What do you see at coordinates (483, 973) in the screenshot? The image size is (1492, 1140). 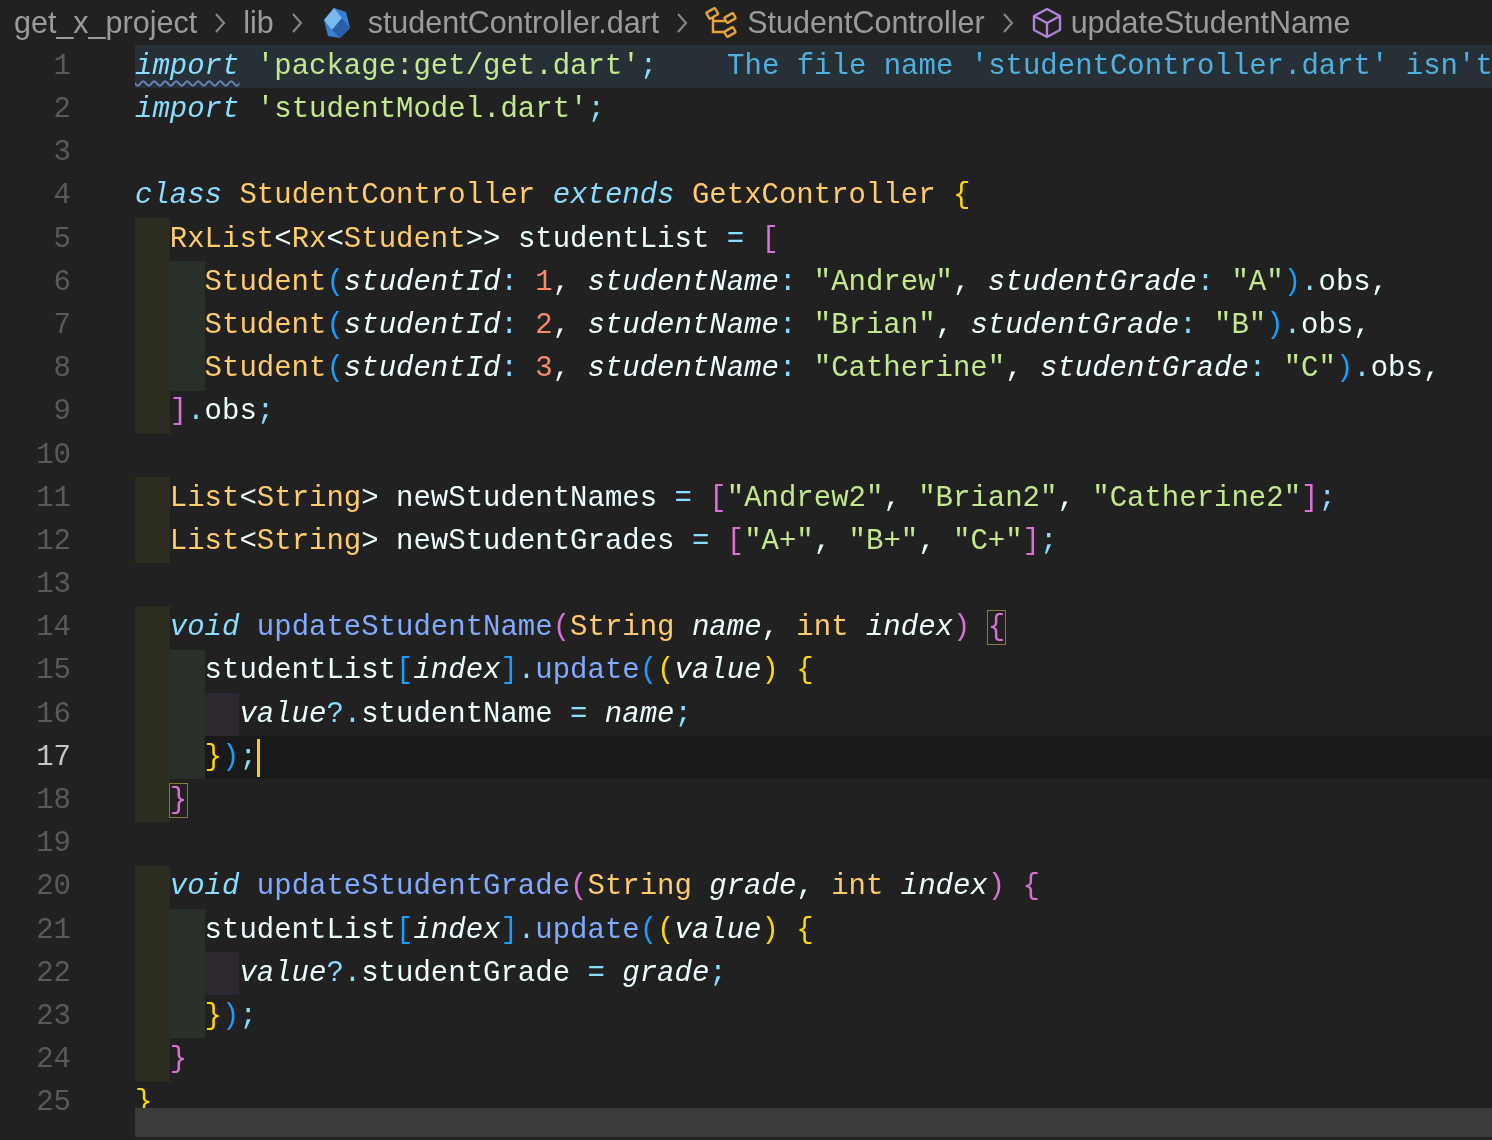 I see `code-line: value?.studentGrade = grade;` at bounding box center [483, 973].